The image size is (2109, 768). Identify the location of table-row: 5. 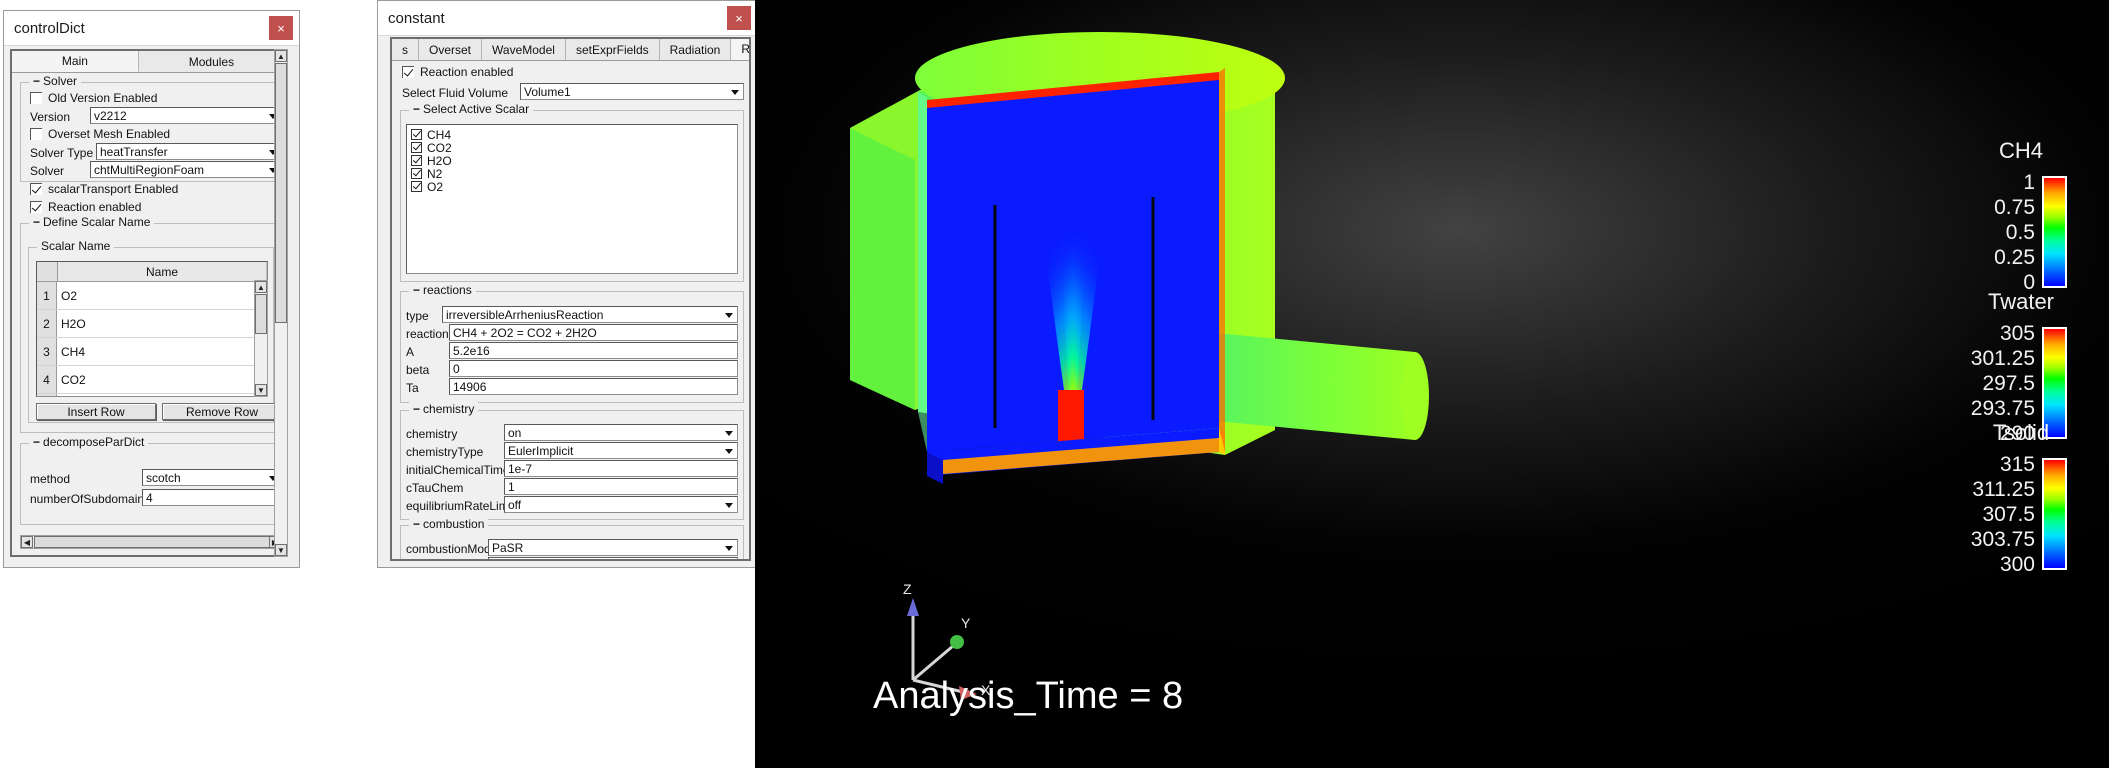
(152, 395).